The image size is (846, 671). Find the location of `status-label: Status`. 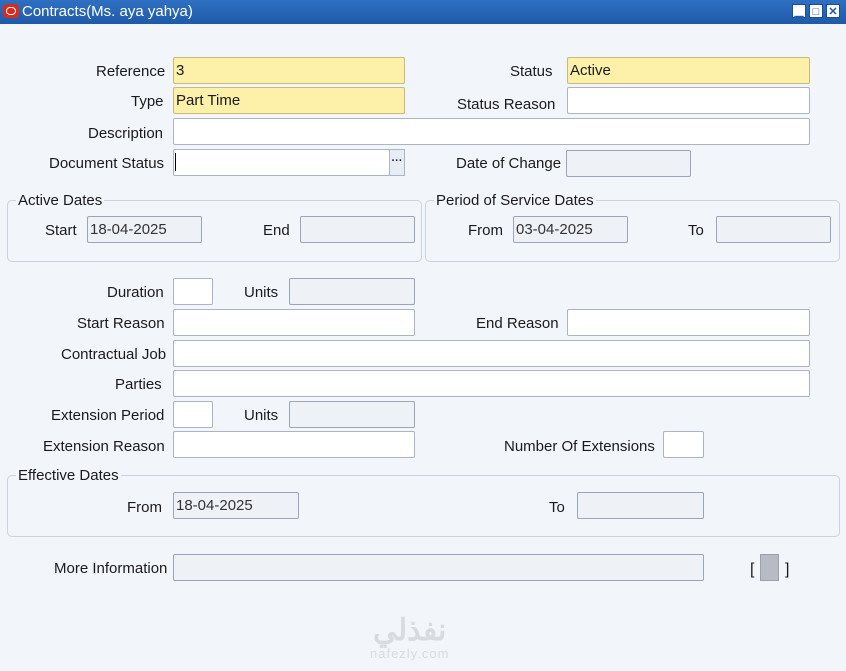

status-label: Status is located at coordinates (531, 71).